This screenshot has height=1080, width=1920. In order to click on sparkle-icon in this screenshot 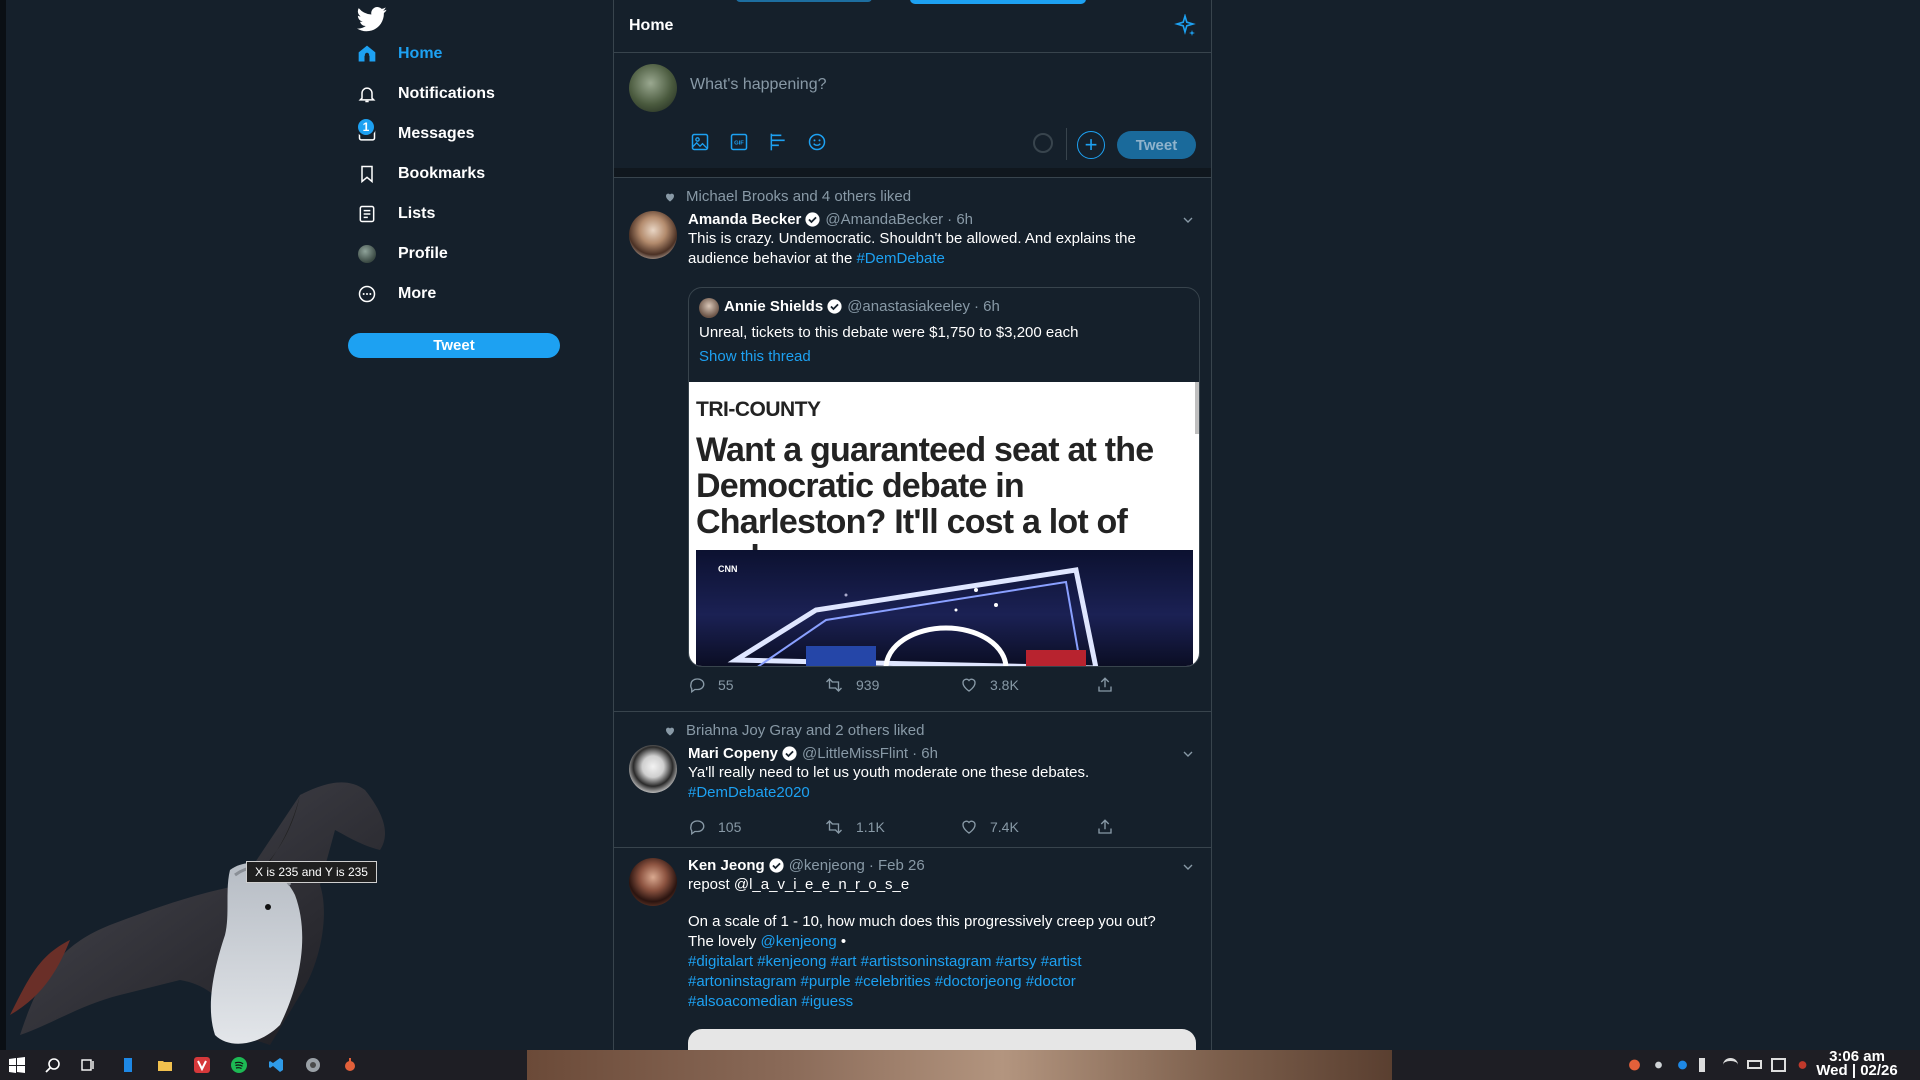, I will do `click(1185, 26)`.